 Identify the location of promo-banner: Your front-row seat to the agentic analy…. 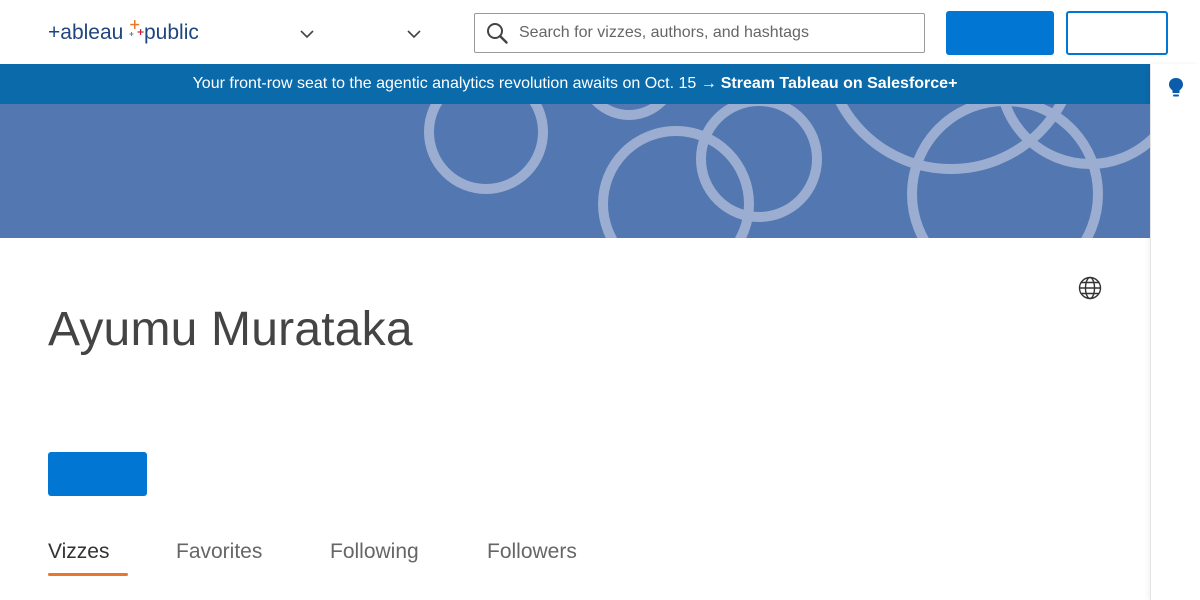
(575, 84).